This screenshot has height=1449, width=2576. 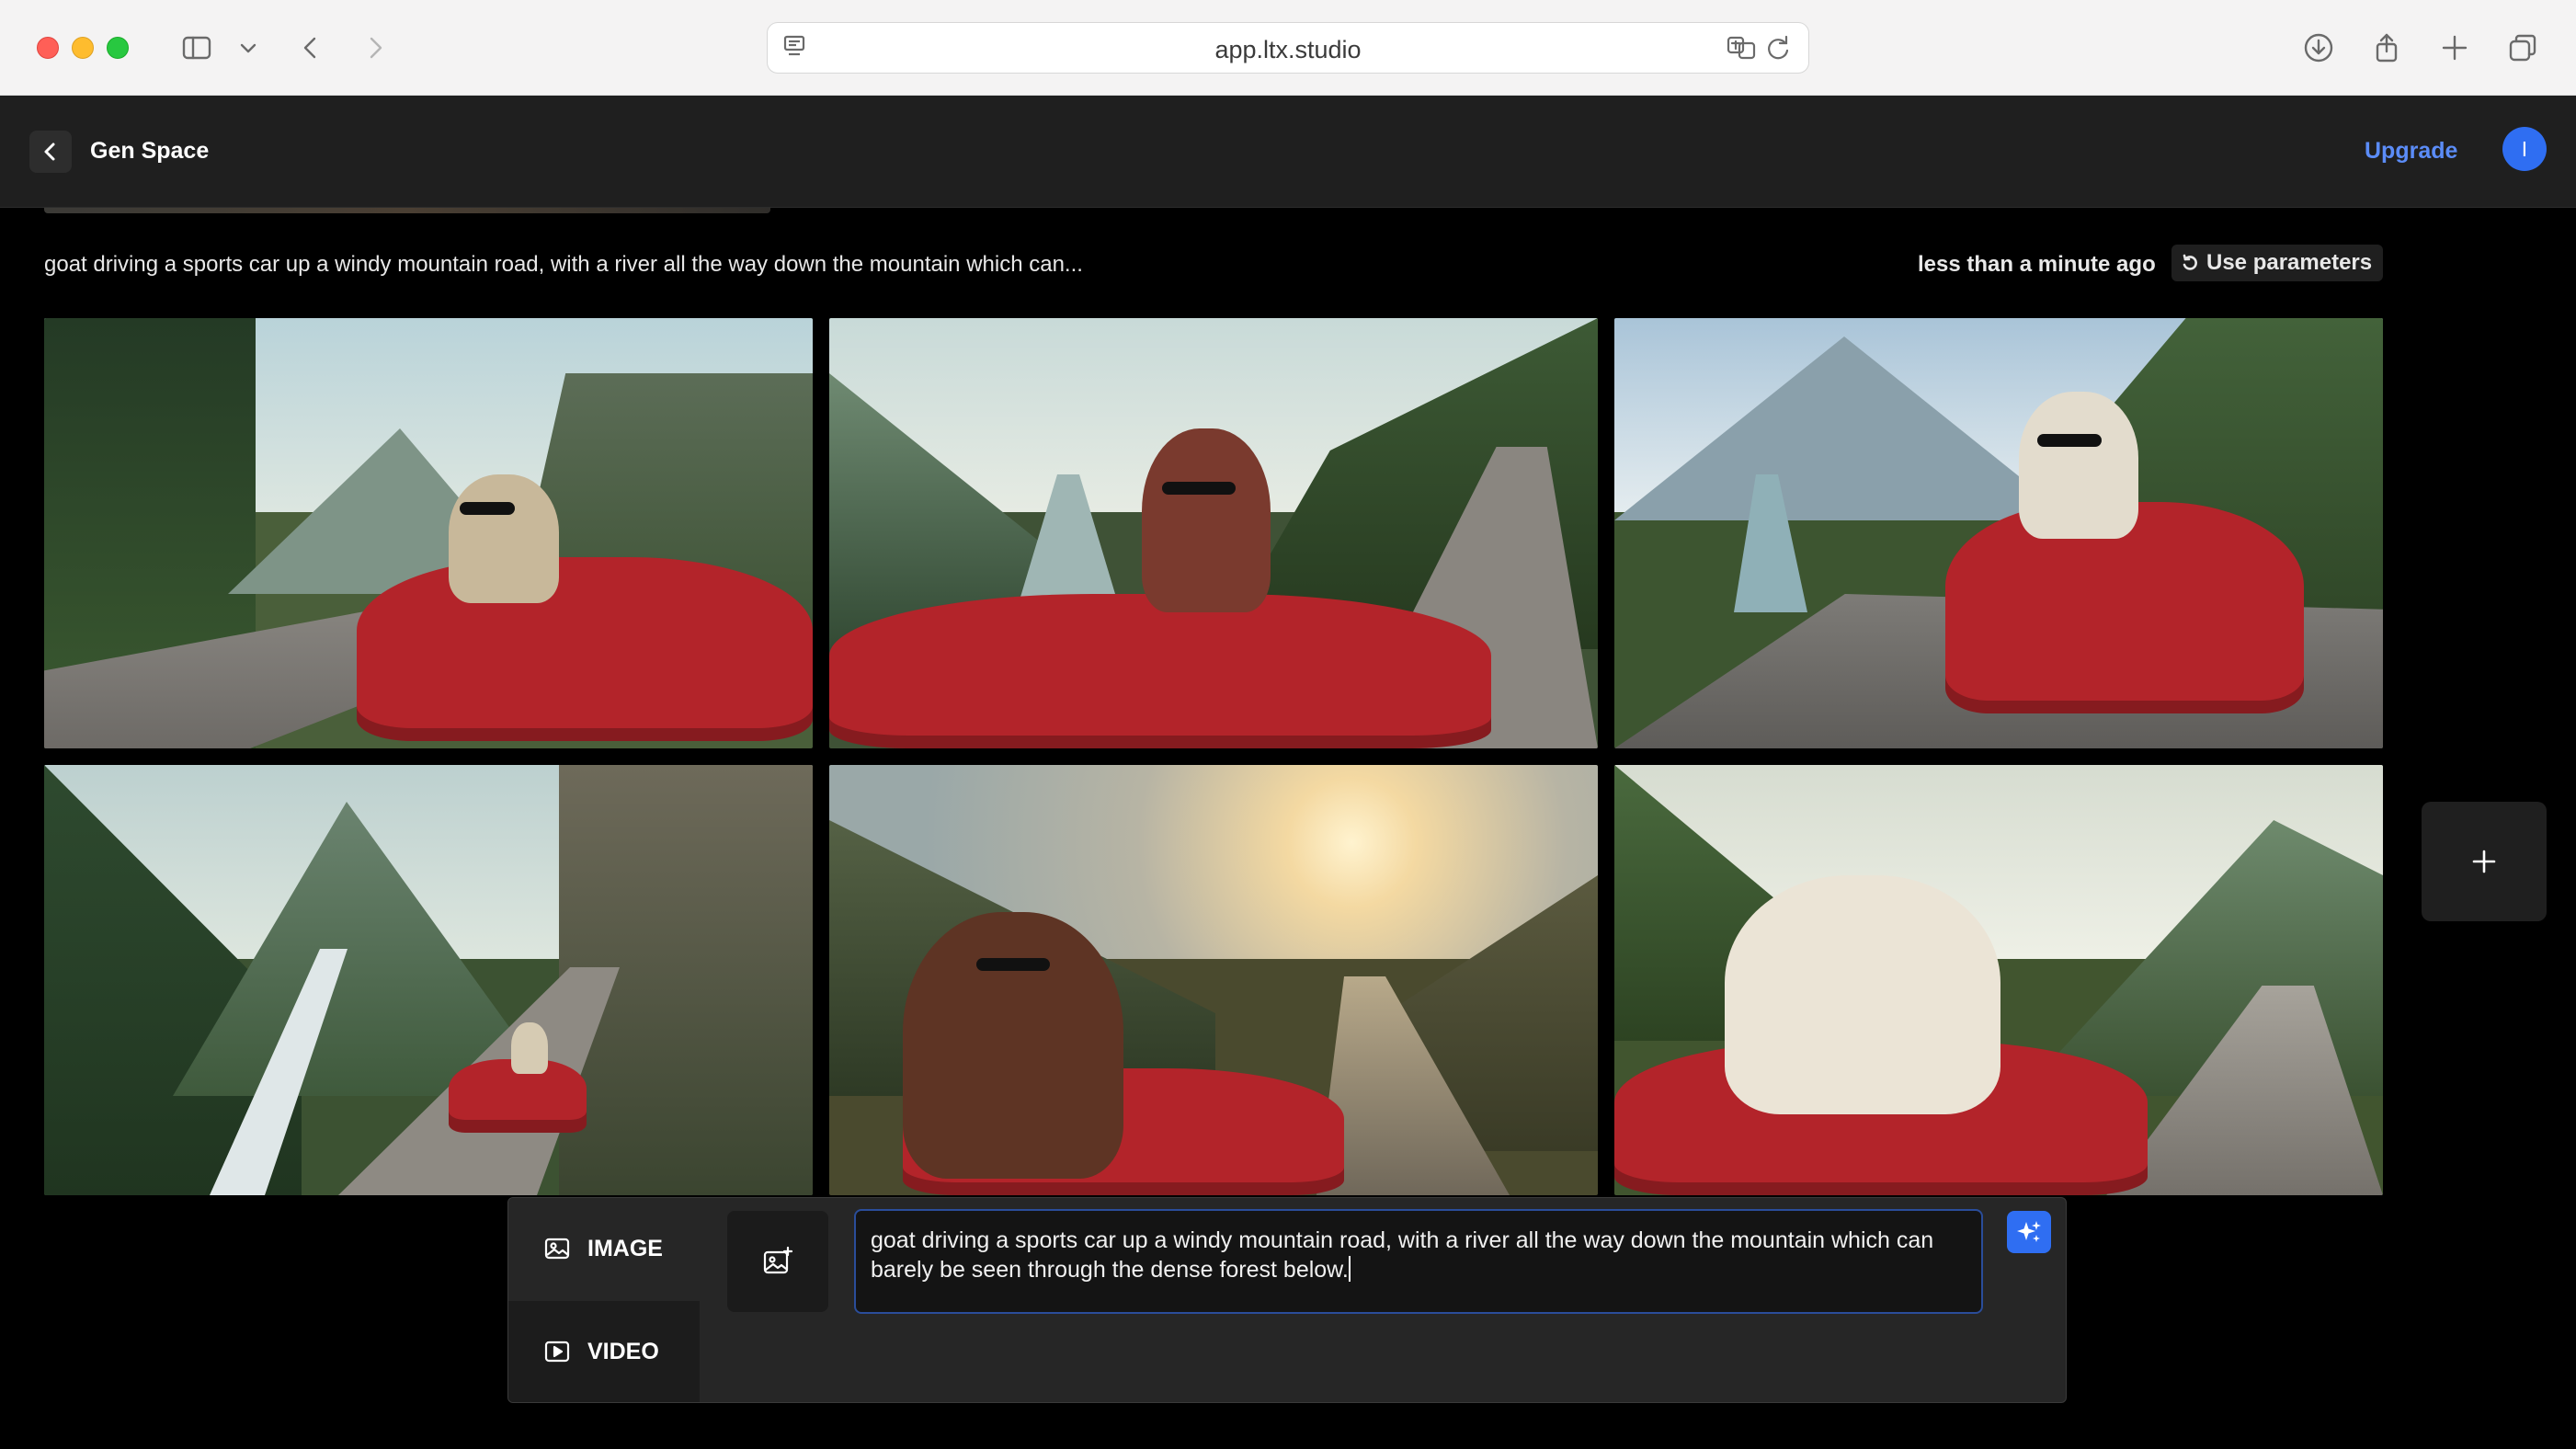 I want to click on add-generation-button, so click(x=2484, y=862).